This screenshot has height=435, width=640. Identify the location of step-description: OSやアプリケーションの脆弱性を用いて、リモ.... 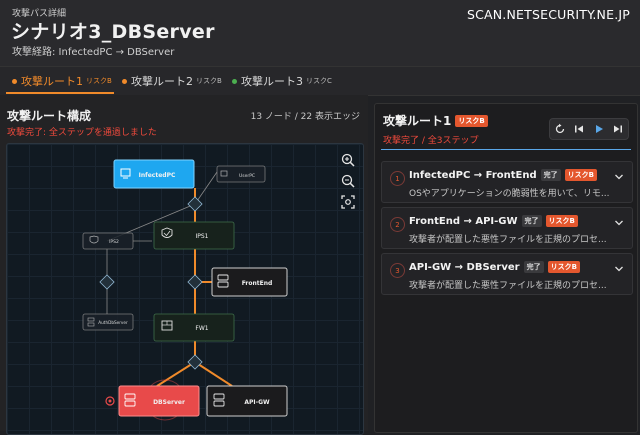
(509, 194).